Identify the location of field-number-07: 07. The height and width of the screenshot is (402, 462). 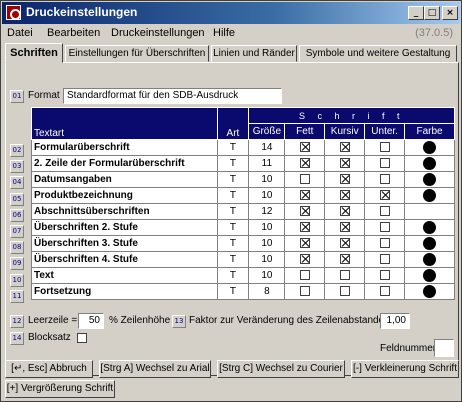
(17, 231).